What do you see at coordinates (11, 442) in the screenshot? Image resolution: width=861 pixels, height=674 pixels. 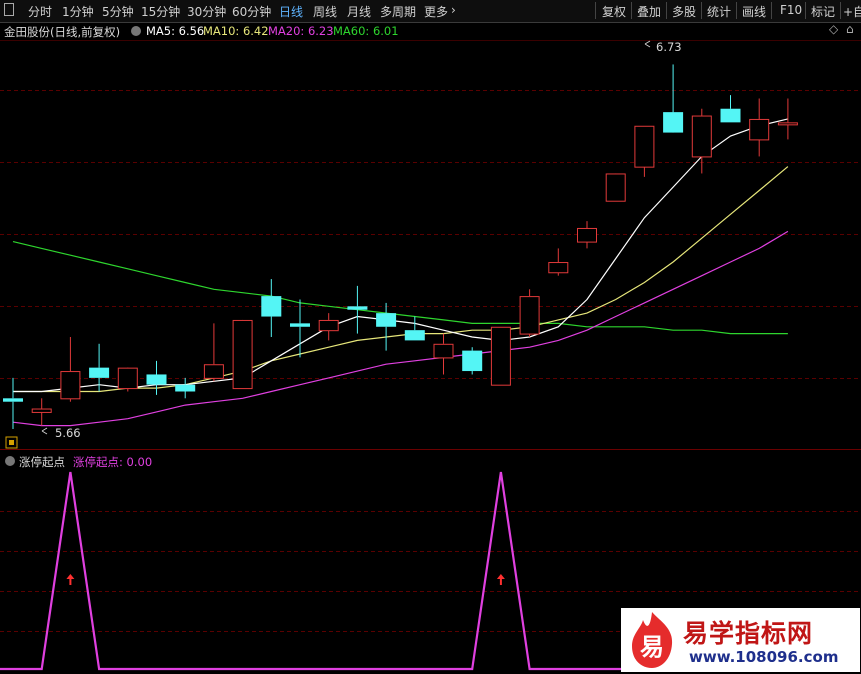 I see `pane-toggle-inner` at bounding box center [11, 442].